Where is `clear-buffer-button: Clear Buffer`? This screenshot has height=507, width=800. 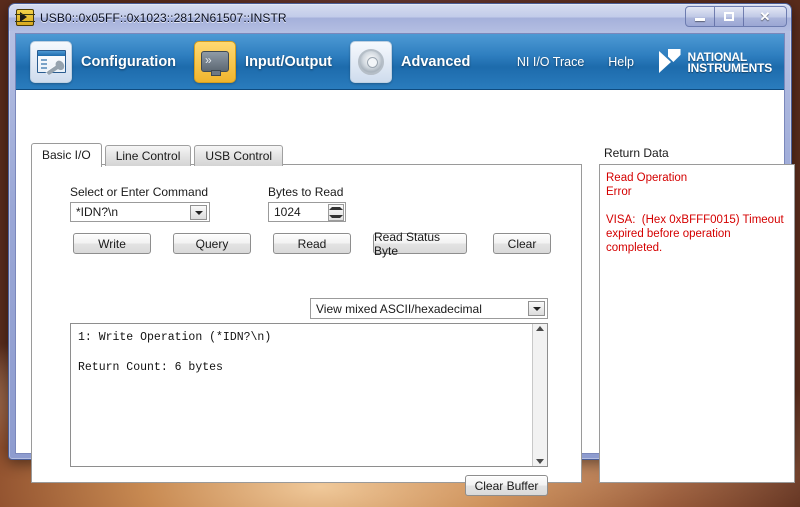
clear-buffer-button: Clear Buffer is located at coordinates (506, 485).